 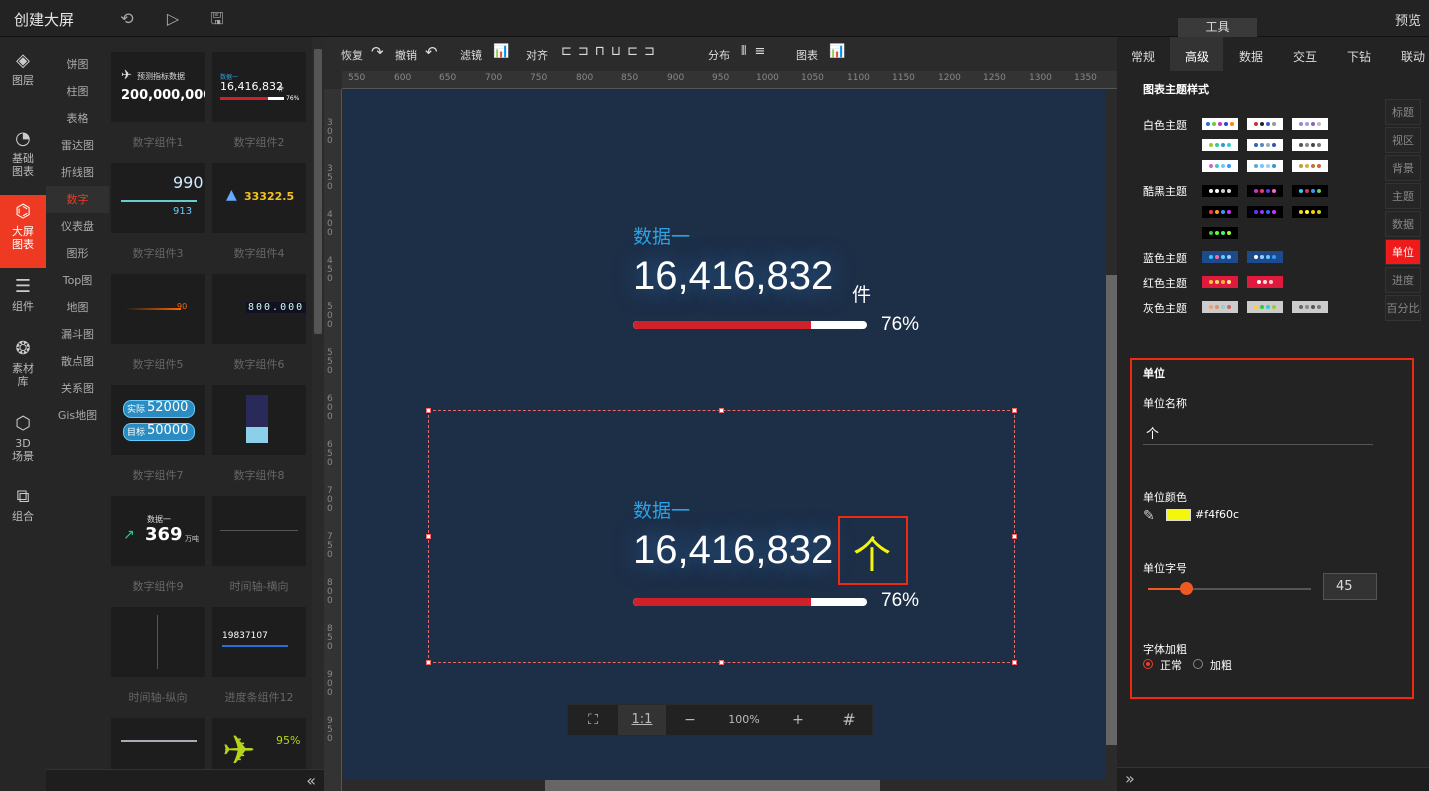 What do you see at coordinates (158, 531) in the screenshot?
I see `gallery-thumb: 数据一 ↗ 369 万吨` at bounding box center [158, 531].